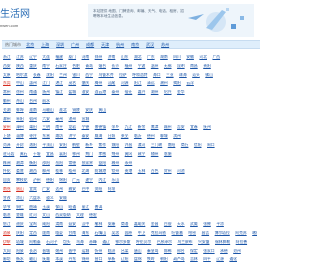 The image size is (320, 267). I want to click on city-link: 忻州, so click(99, 251).